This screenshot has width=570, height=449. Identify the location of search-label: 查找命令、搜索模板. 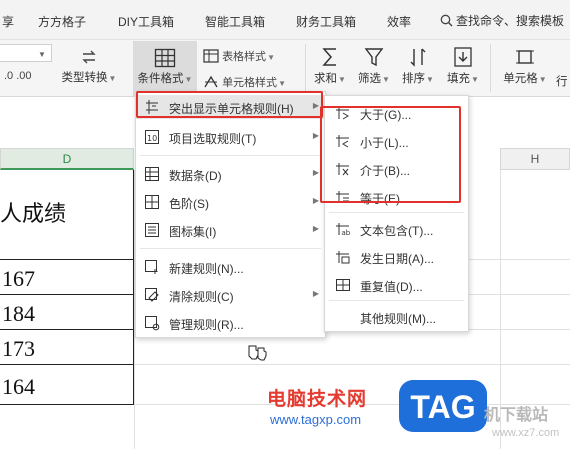
(510, 21).